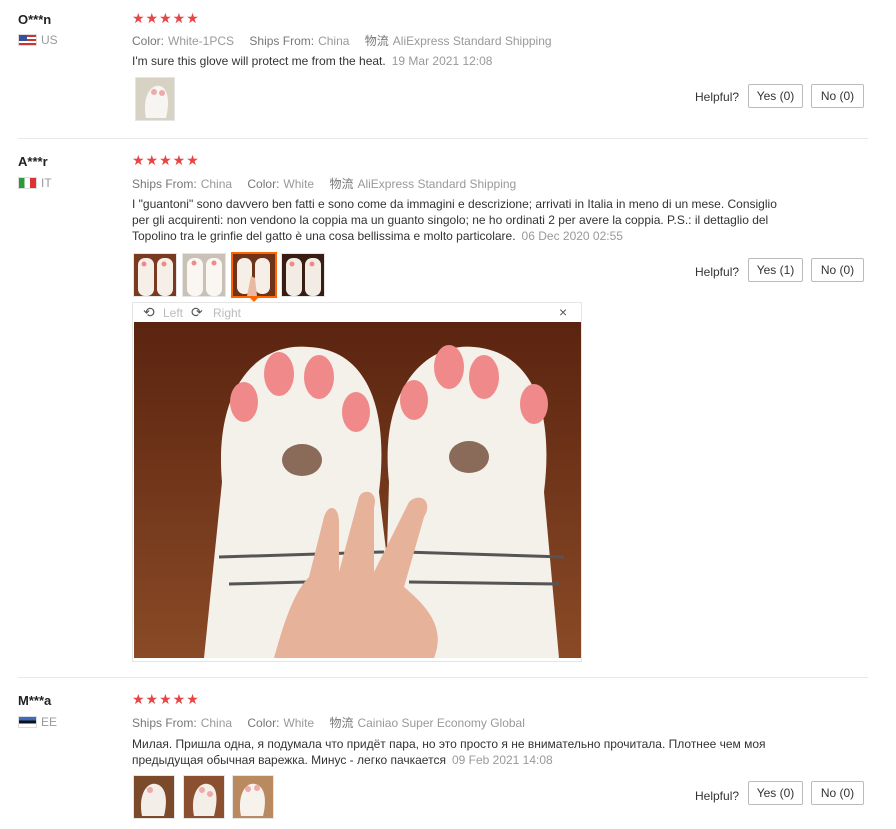  Describe the element at coordinates (38, 40) in the screenshot. I see `reviewer-country: US` at that location.